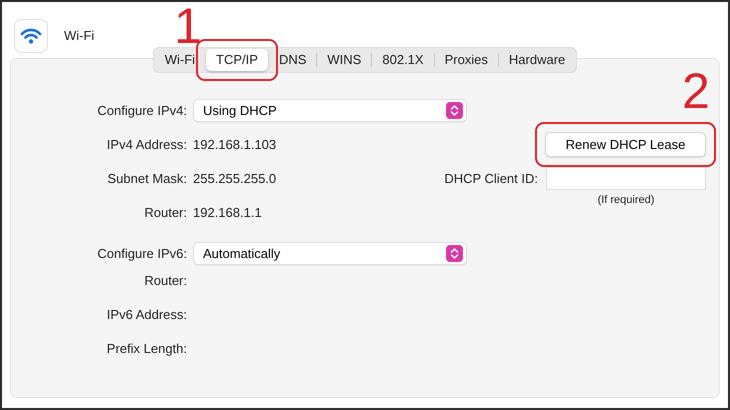  What do you see at coordinates (237, 59) in the screenshot?
I see `tab: TCP/IP` at bounding box center [237, 59].